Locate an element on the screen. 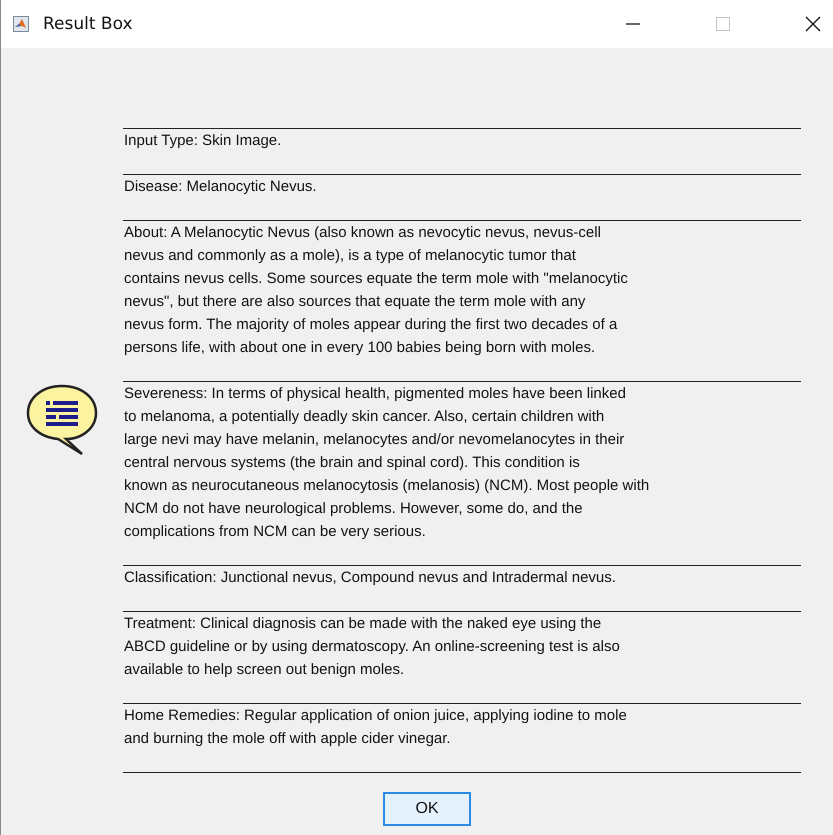 The height and width of the screenshot is (835, 833). window-title: Result Box is located at coordinates (88, 24).